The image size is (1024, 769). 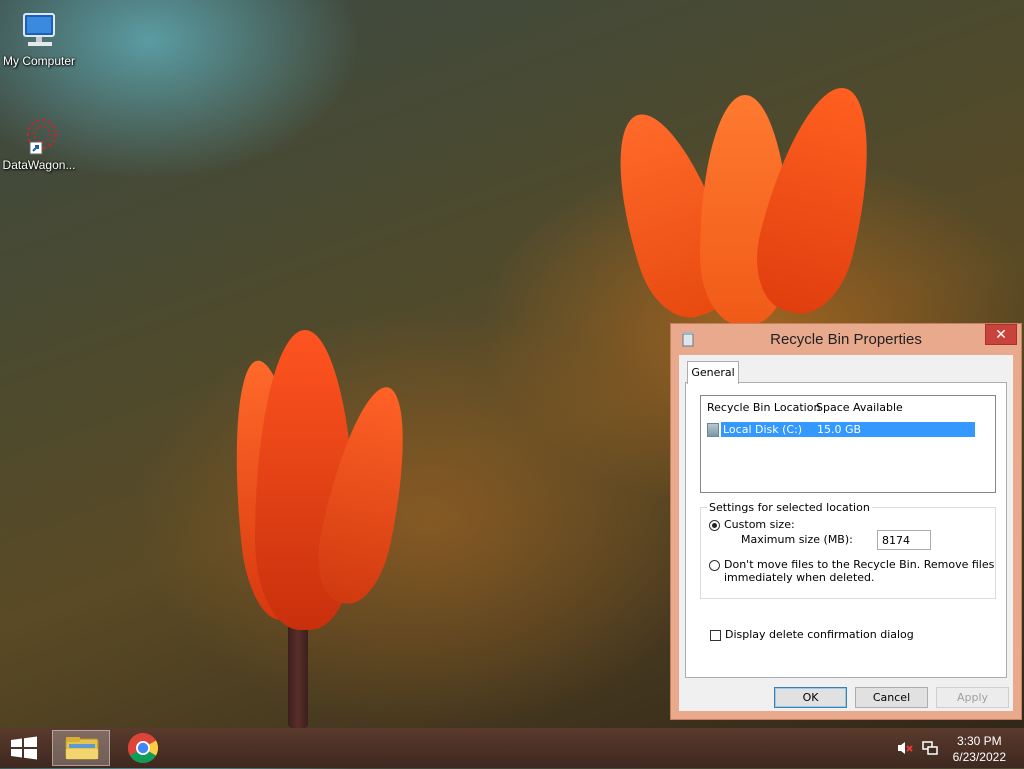 I want to click on close-button: ✕, so click(x=1001, y=334).